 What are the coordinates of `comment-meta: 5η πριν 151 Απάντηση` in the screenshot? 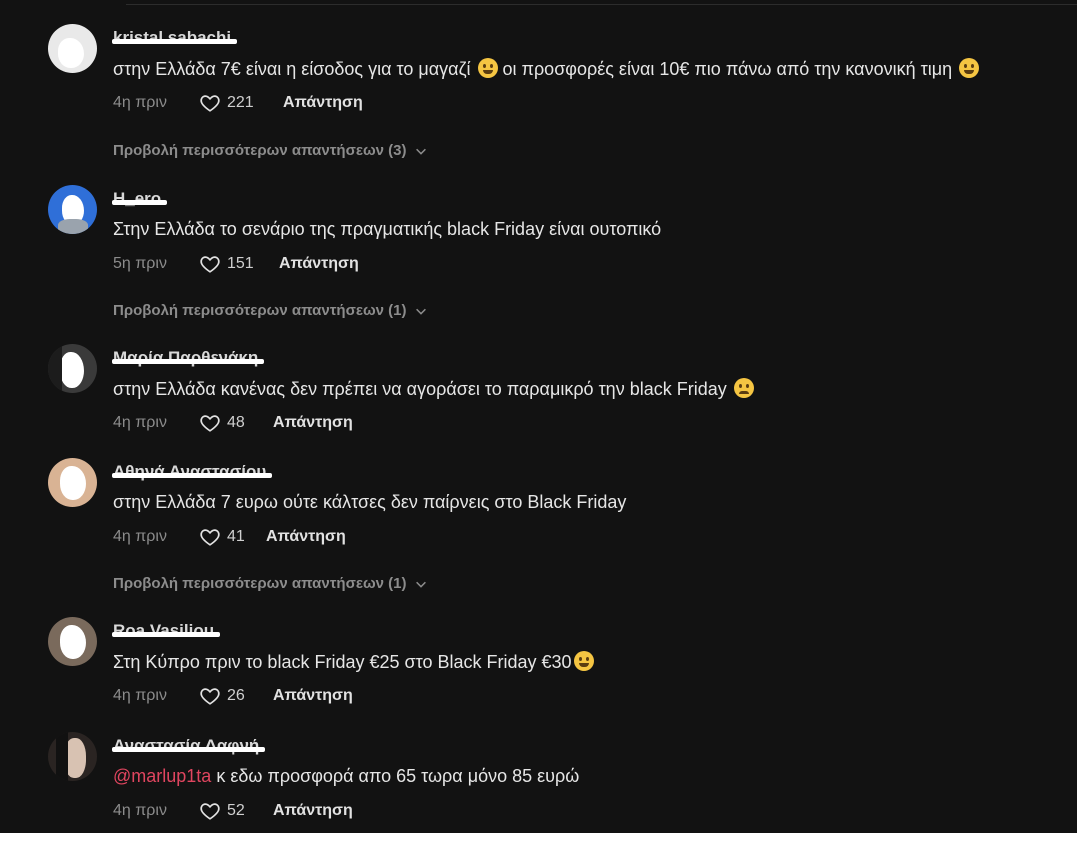 It's located at (236, 264).